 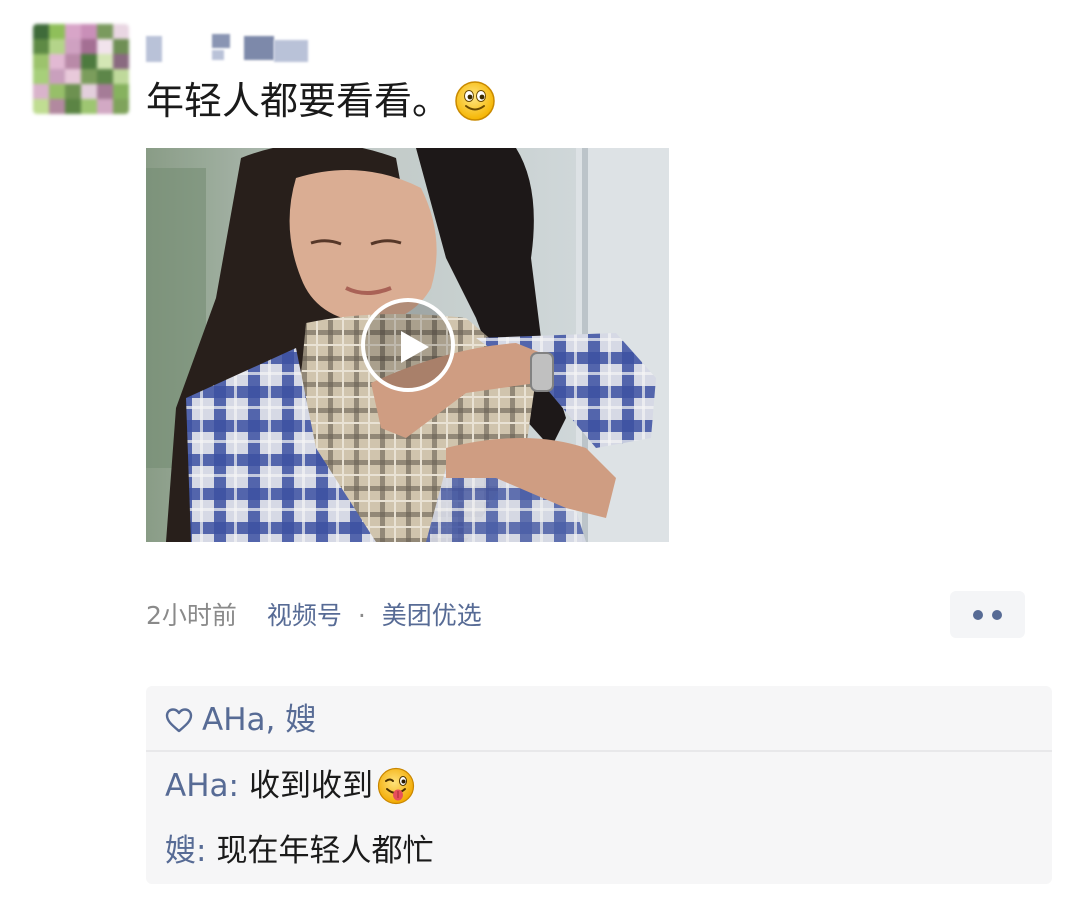 I want to click on smile-emoji, so click(x=475, y=101).